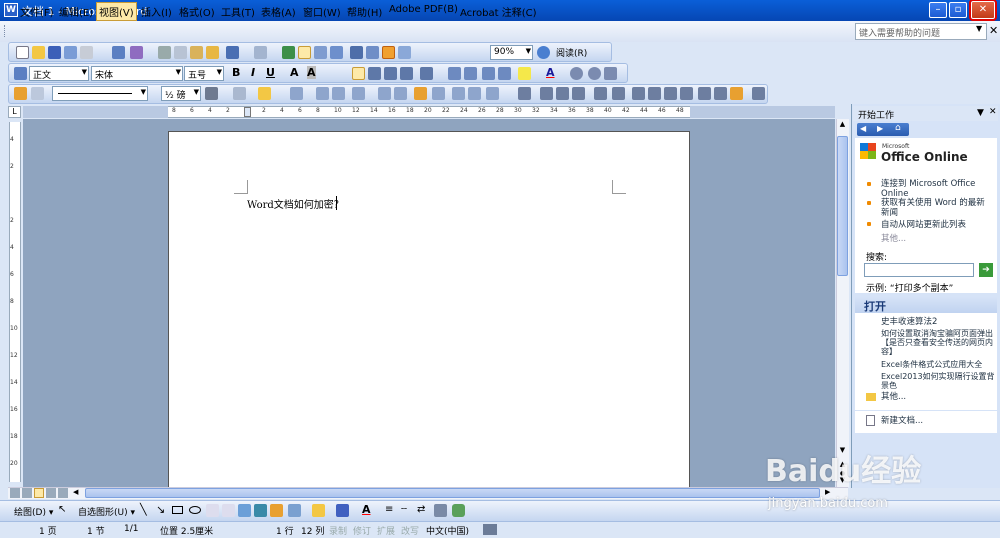 The image size is (1000, 538). Describe the element at coordinates (288, 52) in the screenshot. I see `hyperlink-icon` at that location.